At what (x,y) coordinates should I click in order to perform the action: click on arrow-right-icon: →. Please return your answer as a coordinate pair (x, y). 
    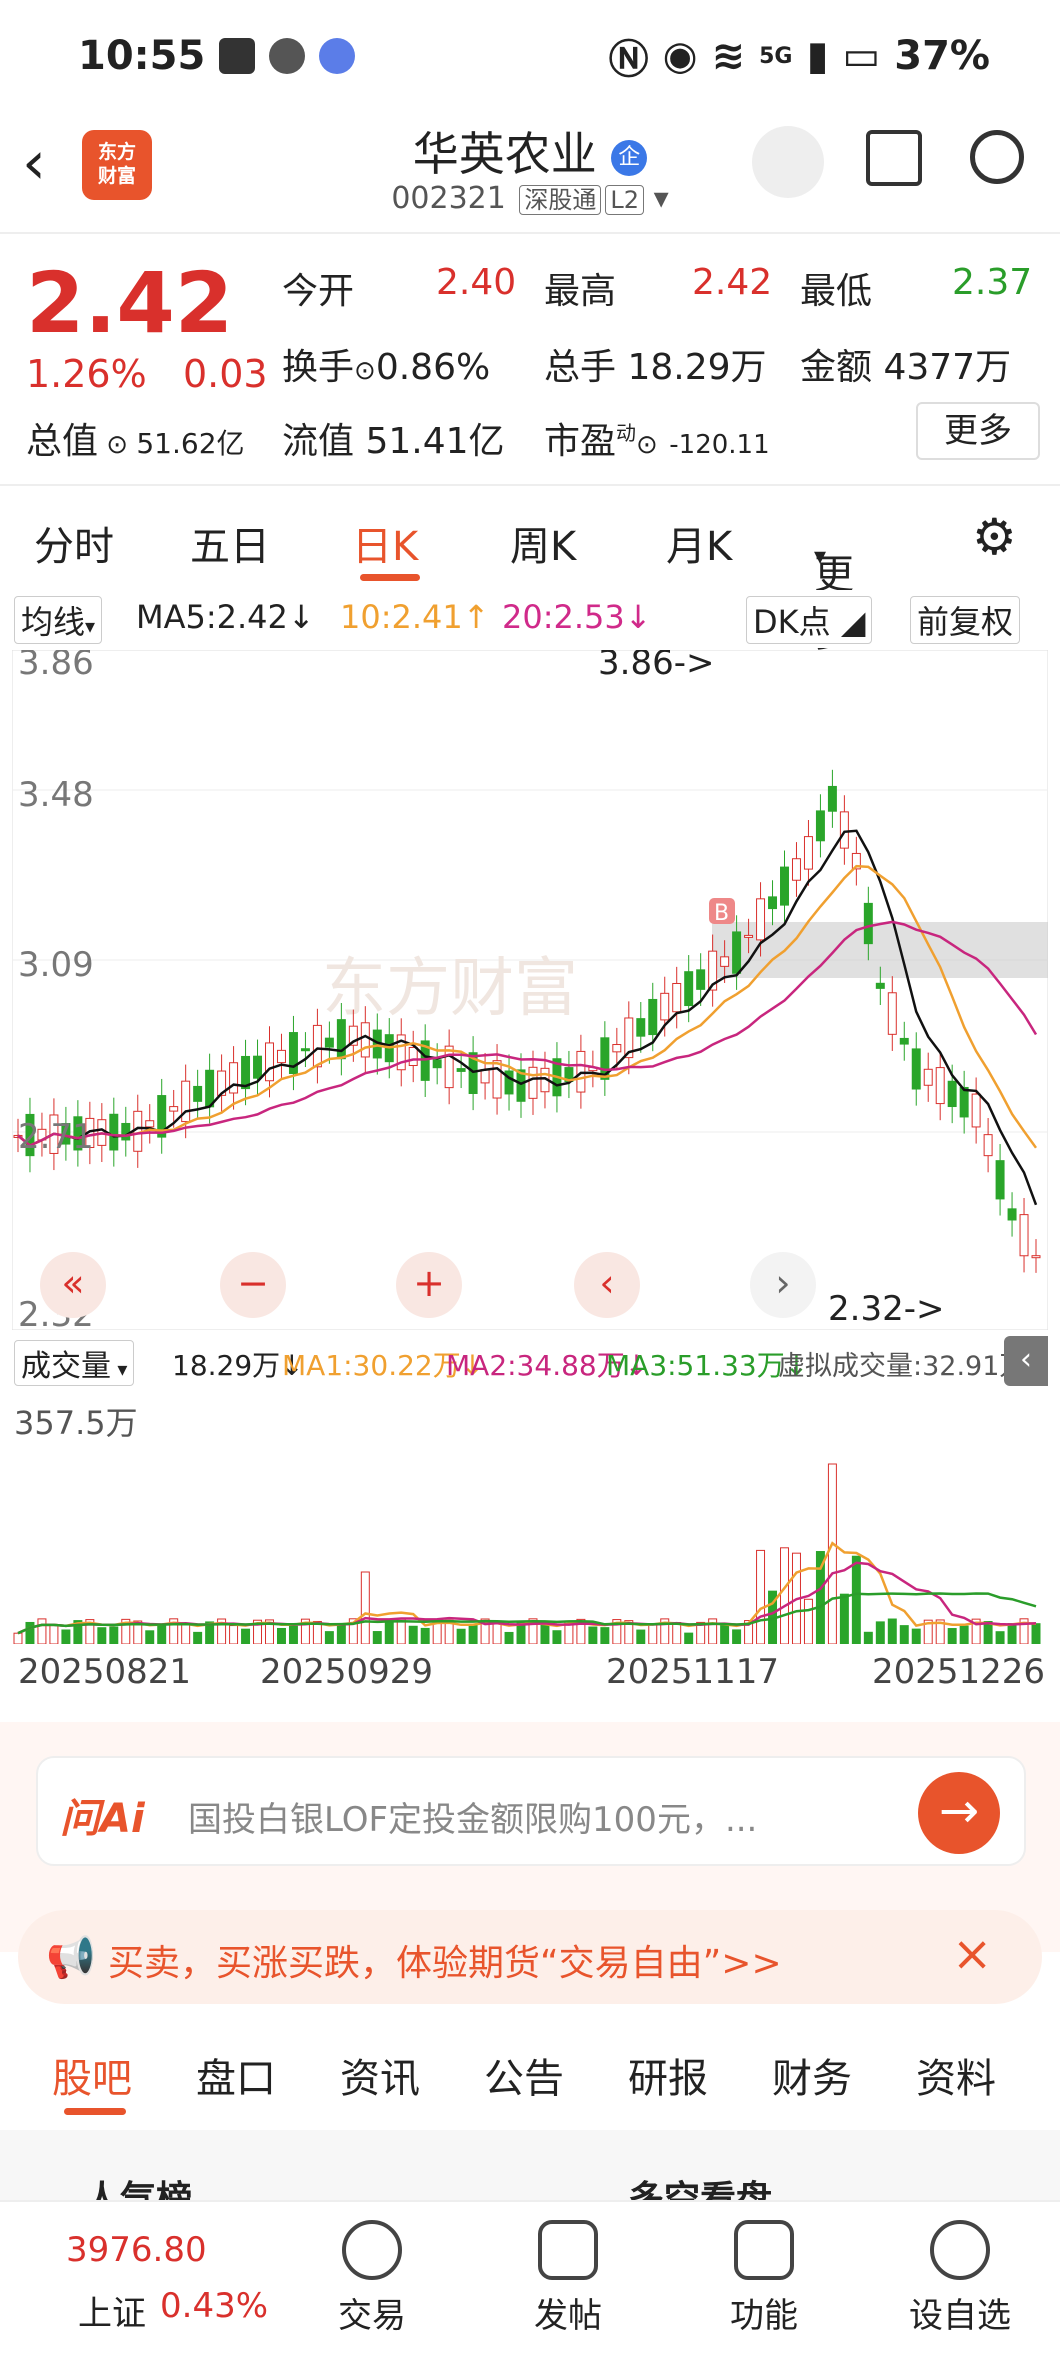
    Looking at the image, I should click on (959, 1813).